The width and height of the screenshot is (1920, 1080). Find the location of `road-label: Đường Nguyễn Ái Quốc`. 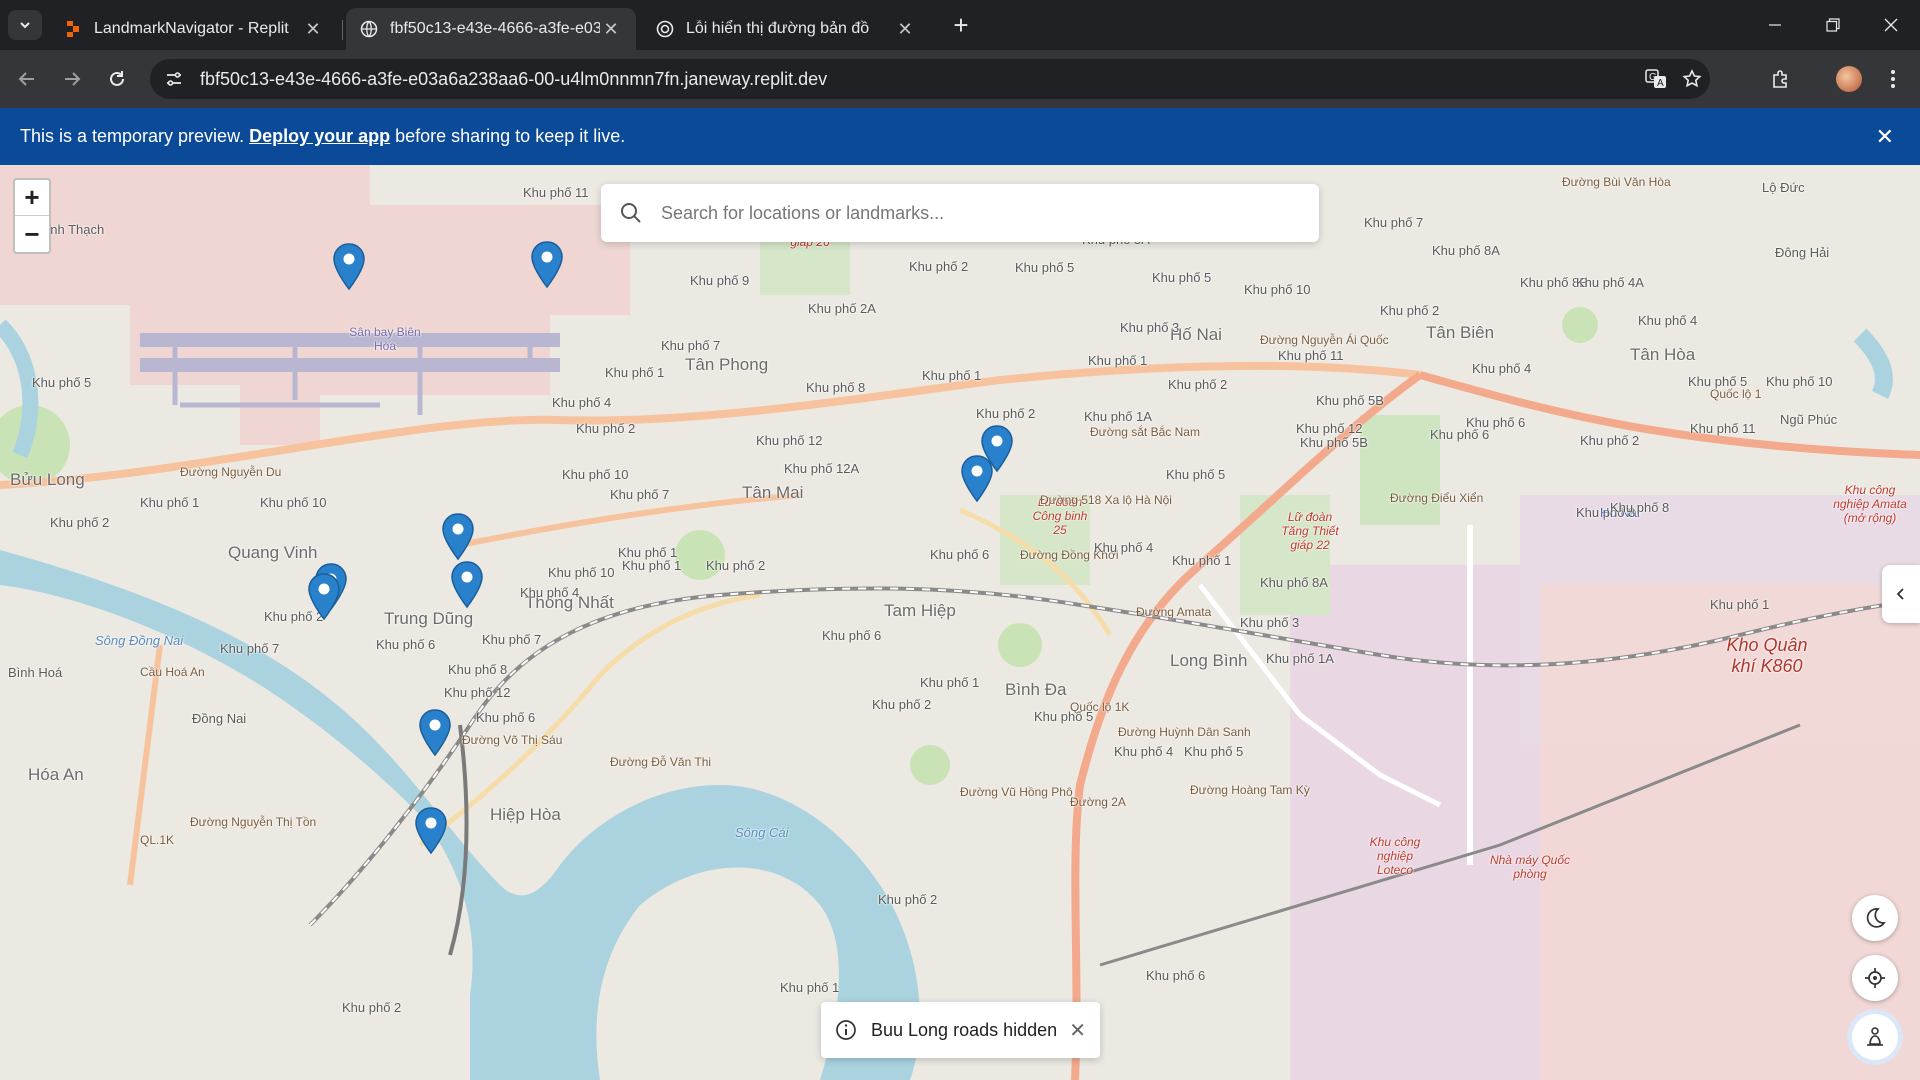

road-label: Đường Nguyễn Ái Quốc is located at coordinates (1324, 340).